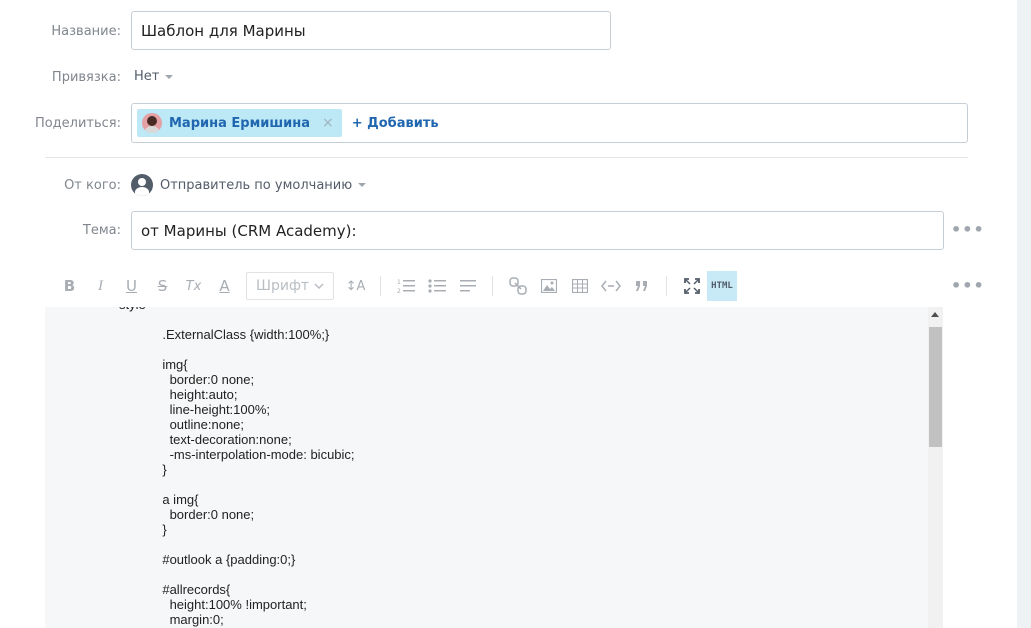  I want to click on scrollbar-thumb, so click(935, 387).